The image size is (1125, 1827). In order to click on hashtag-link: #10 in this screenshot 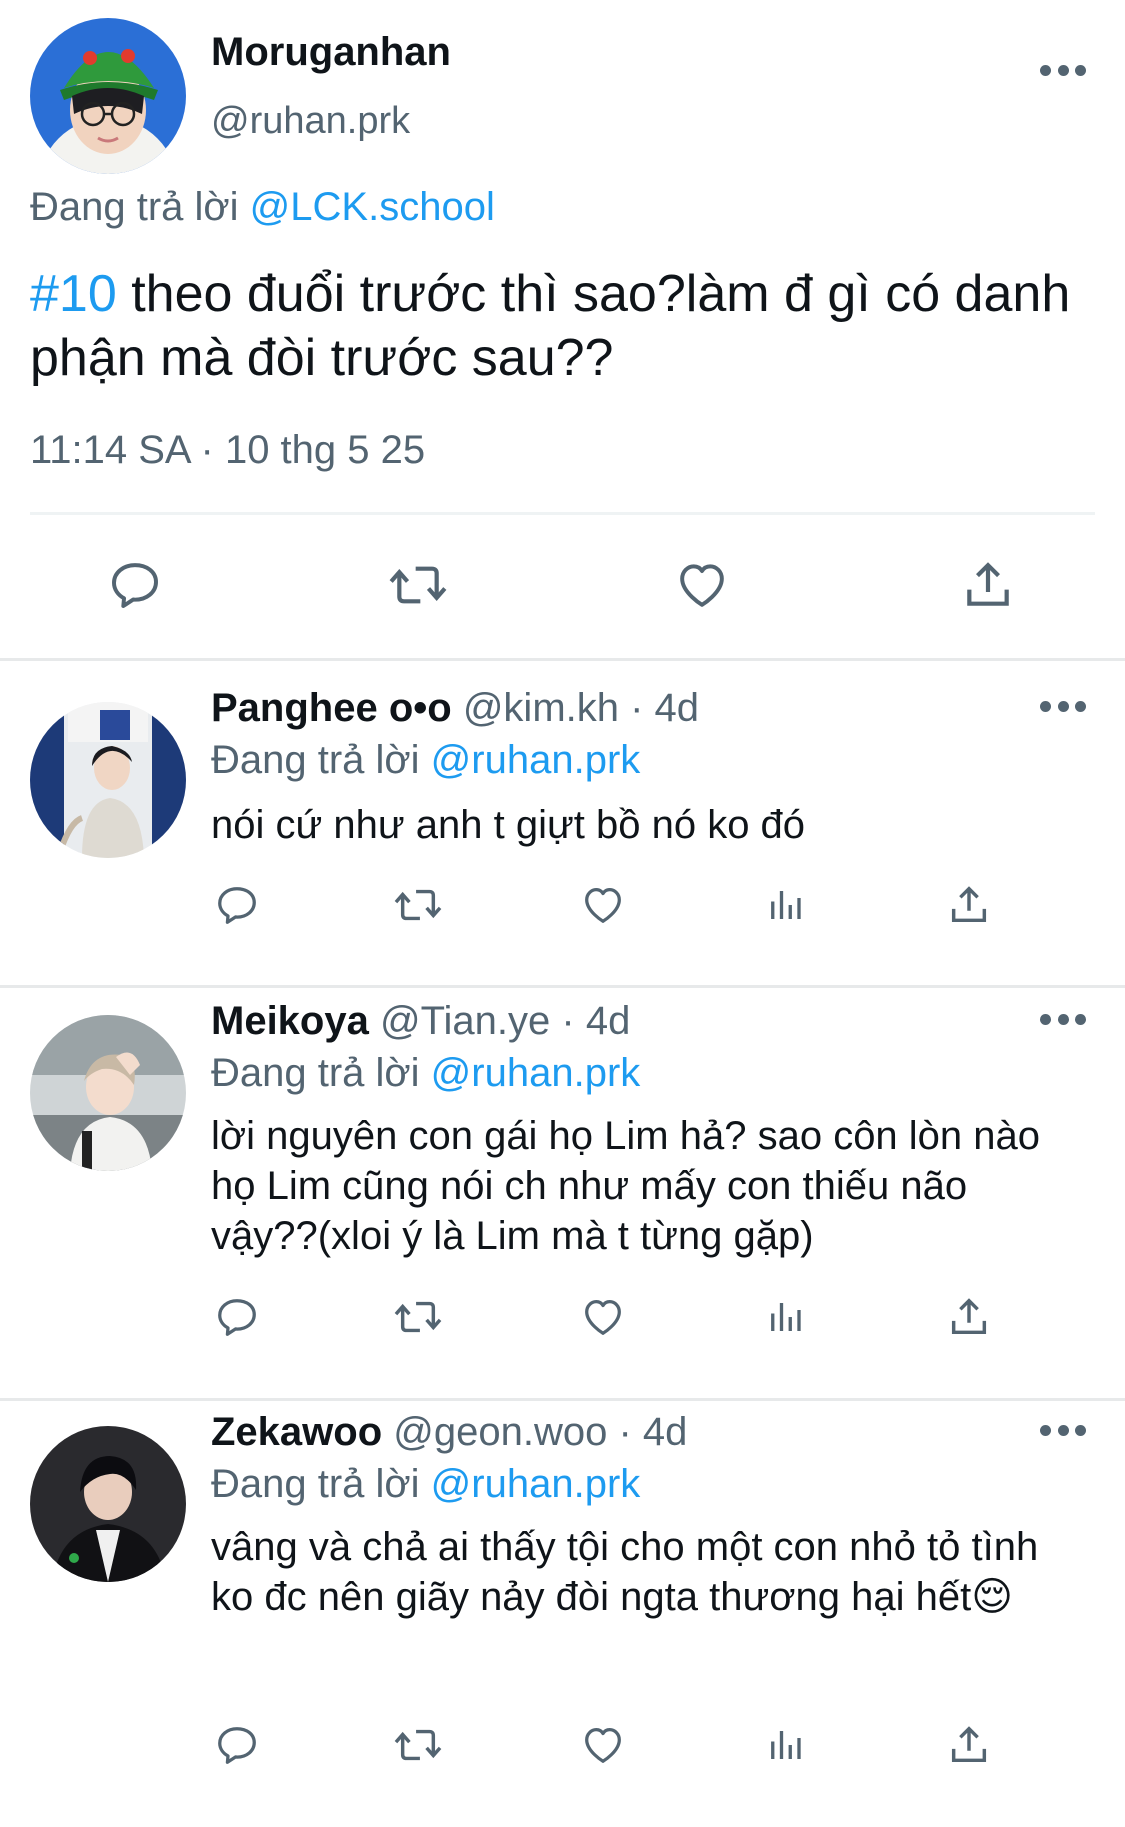, I will do `click(73, 294)`.